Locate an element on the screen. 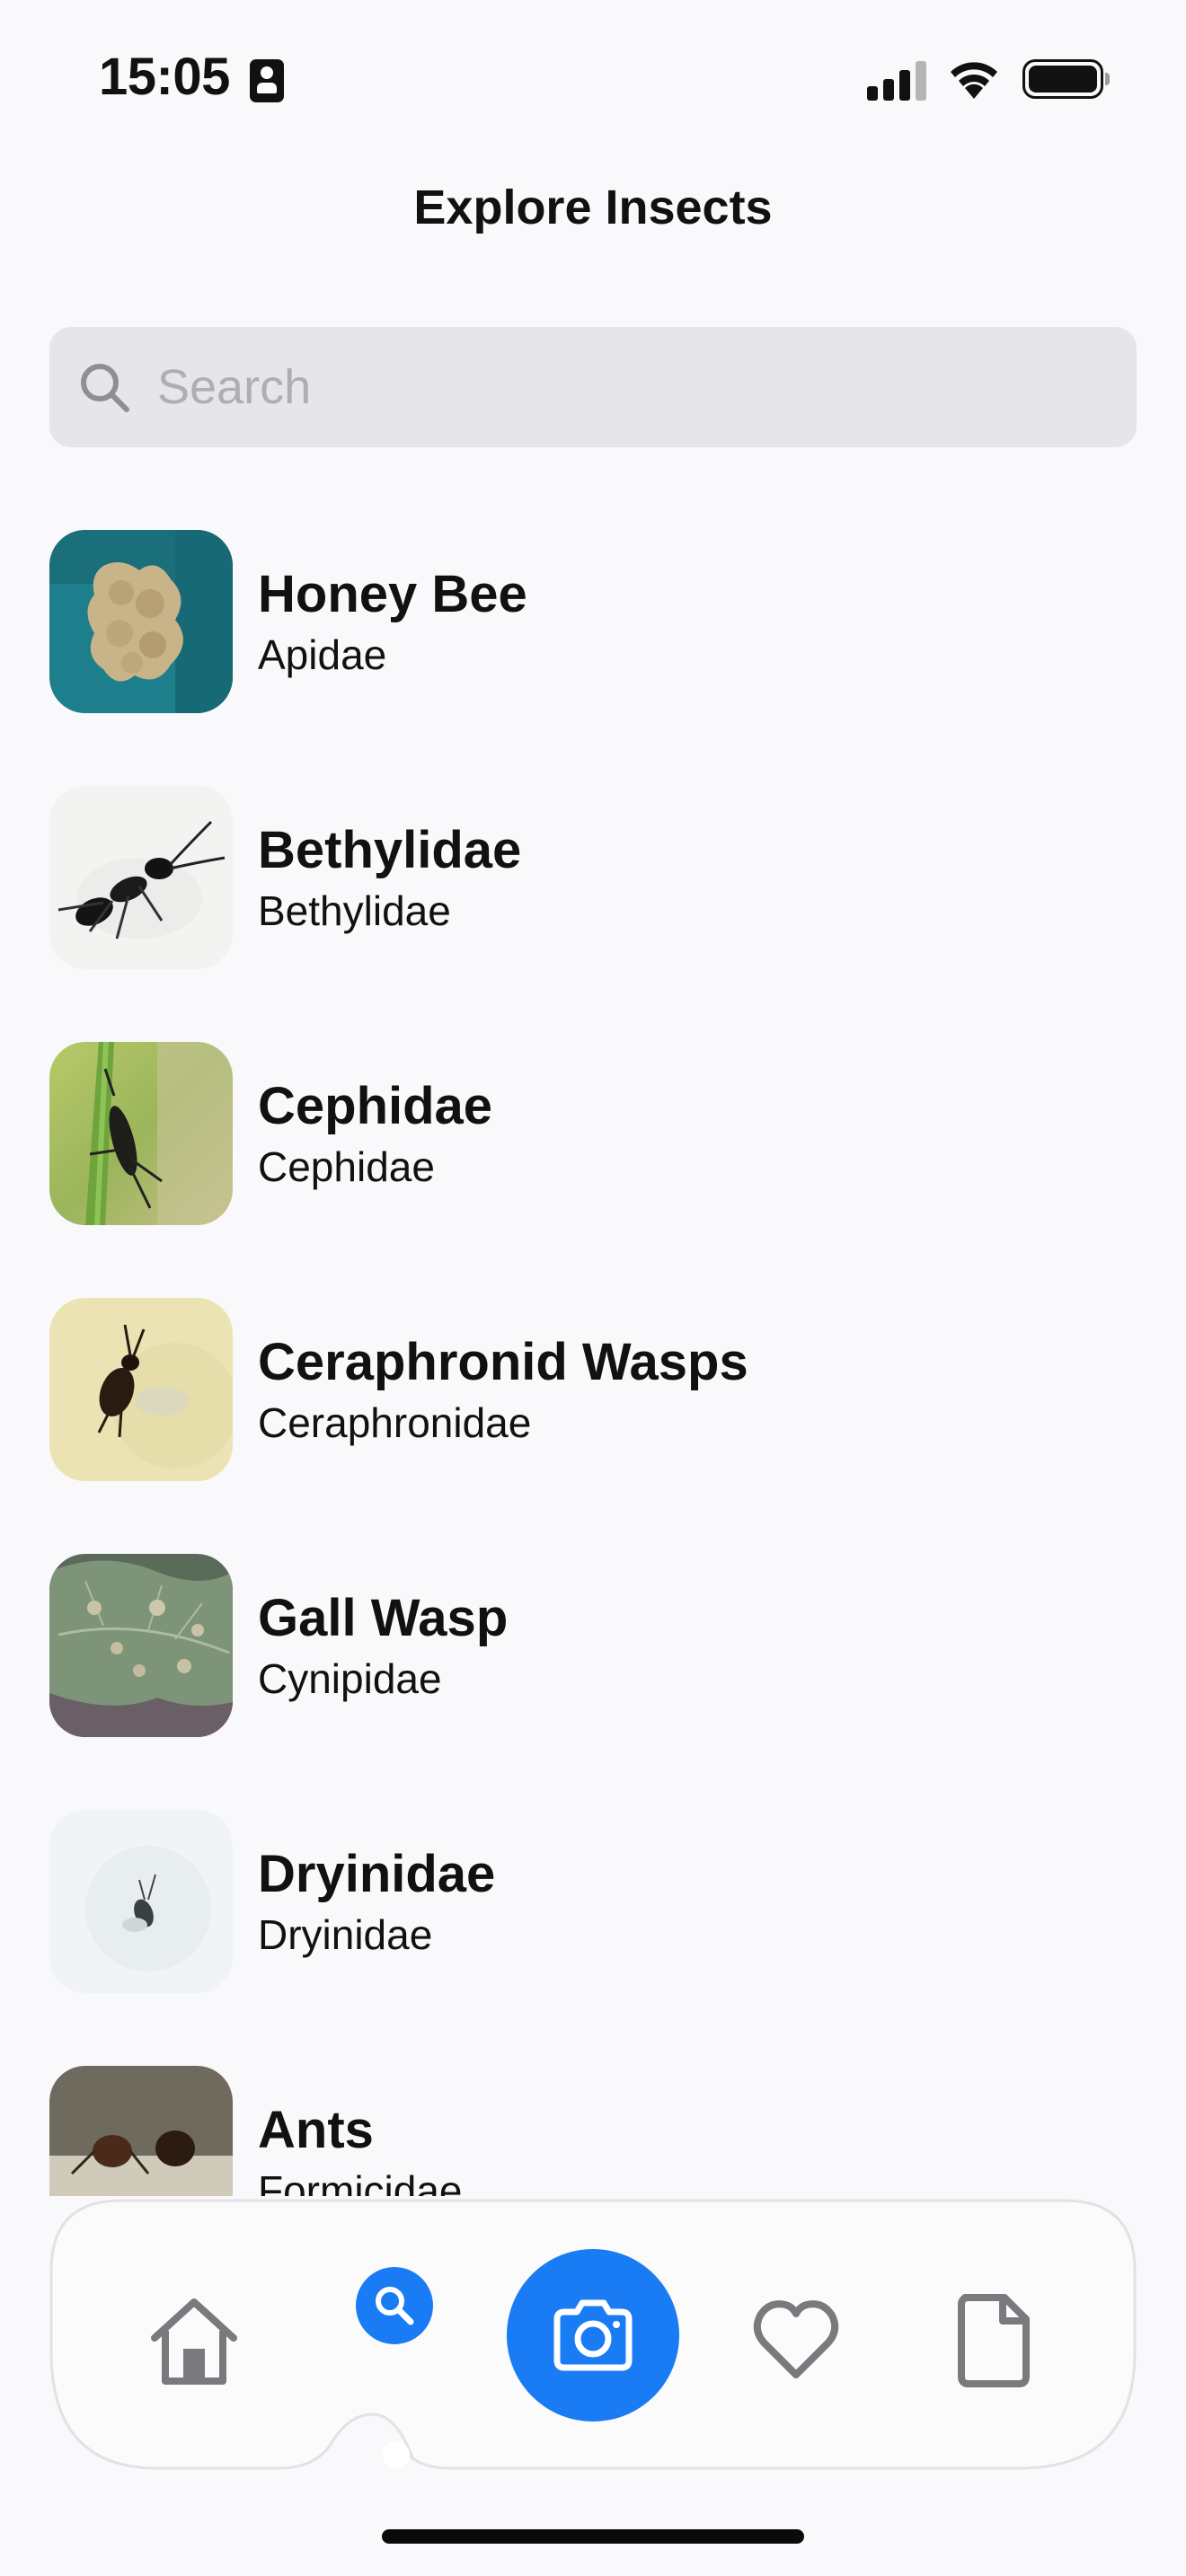 This screenshot has width=1186, height=2576. status-time: 15:05 is located at coordinates (164, 77).